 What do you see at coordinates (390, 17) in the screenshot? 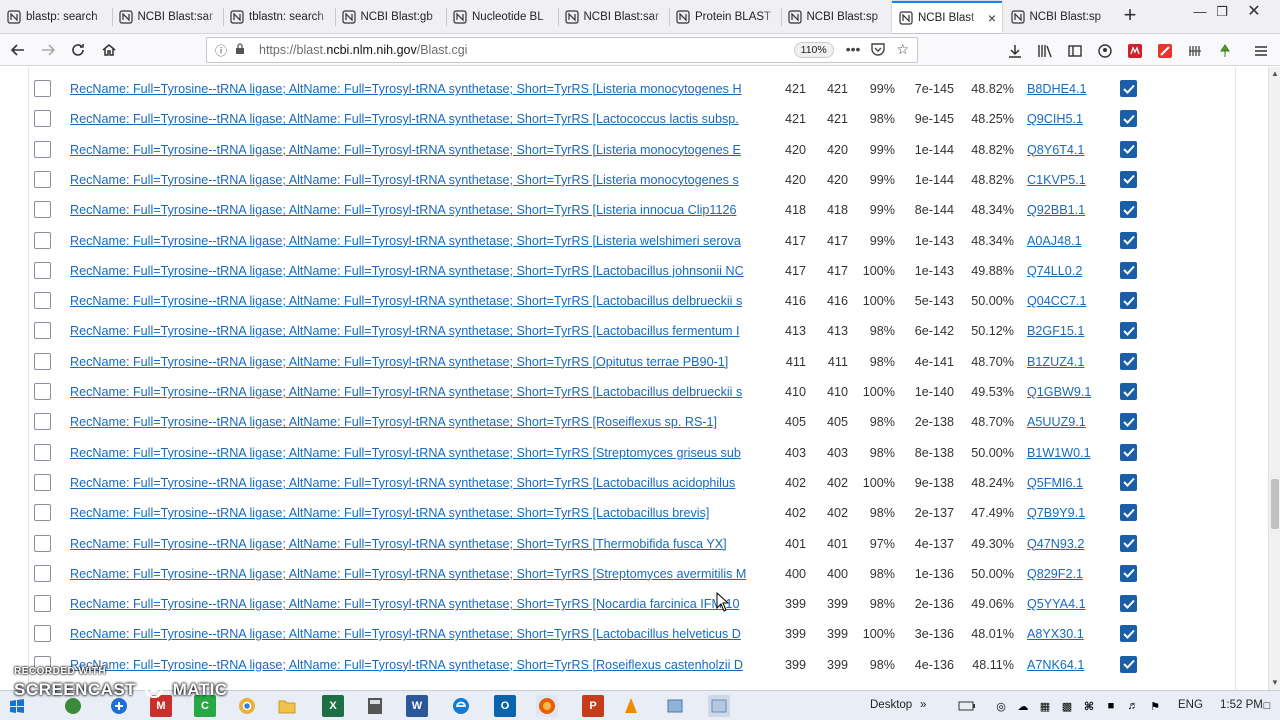
I see `browser-tab: NCBI Blast:gb` at bounding box center [390, 17].